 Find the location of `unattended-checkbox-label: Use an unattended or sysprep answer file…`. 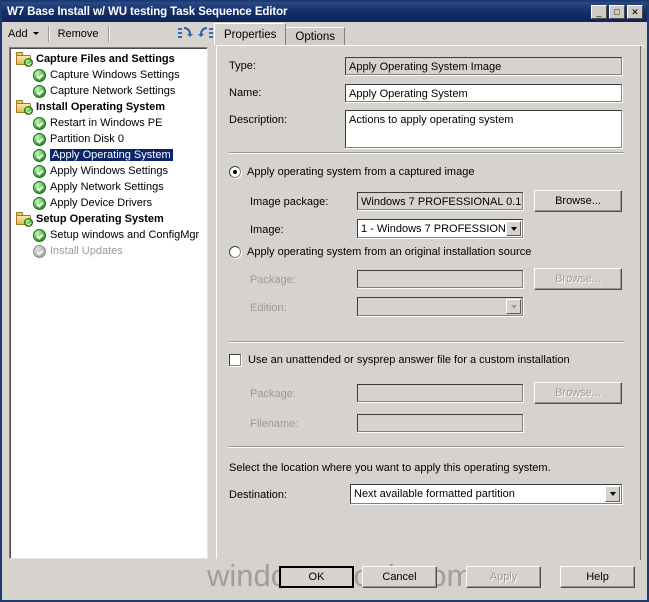

unattended-checkbox-label: Use an unattended or sysprep answer file… is located at coordinates (409, 360).